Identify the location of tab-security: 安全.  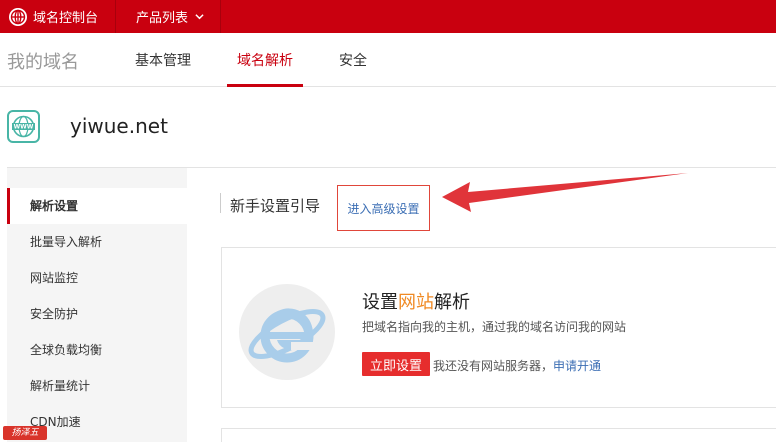
(353, 60).